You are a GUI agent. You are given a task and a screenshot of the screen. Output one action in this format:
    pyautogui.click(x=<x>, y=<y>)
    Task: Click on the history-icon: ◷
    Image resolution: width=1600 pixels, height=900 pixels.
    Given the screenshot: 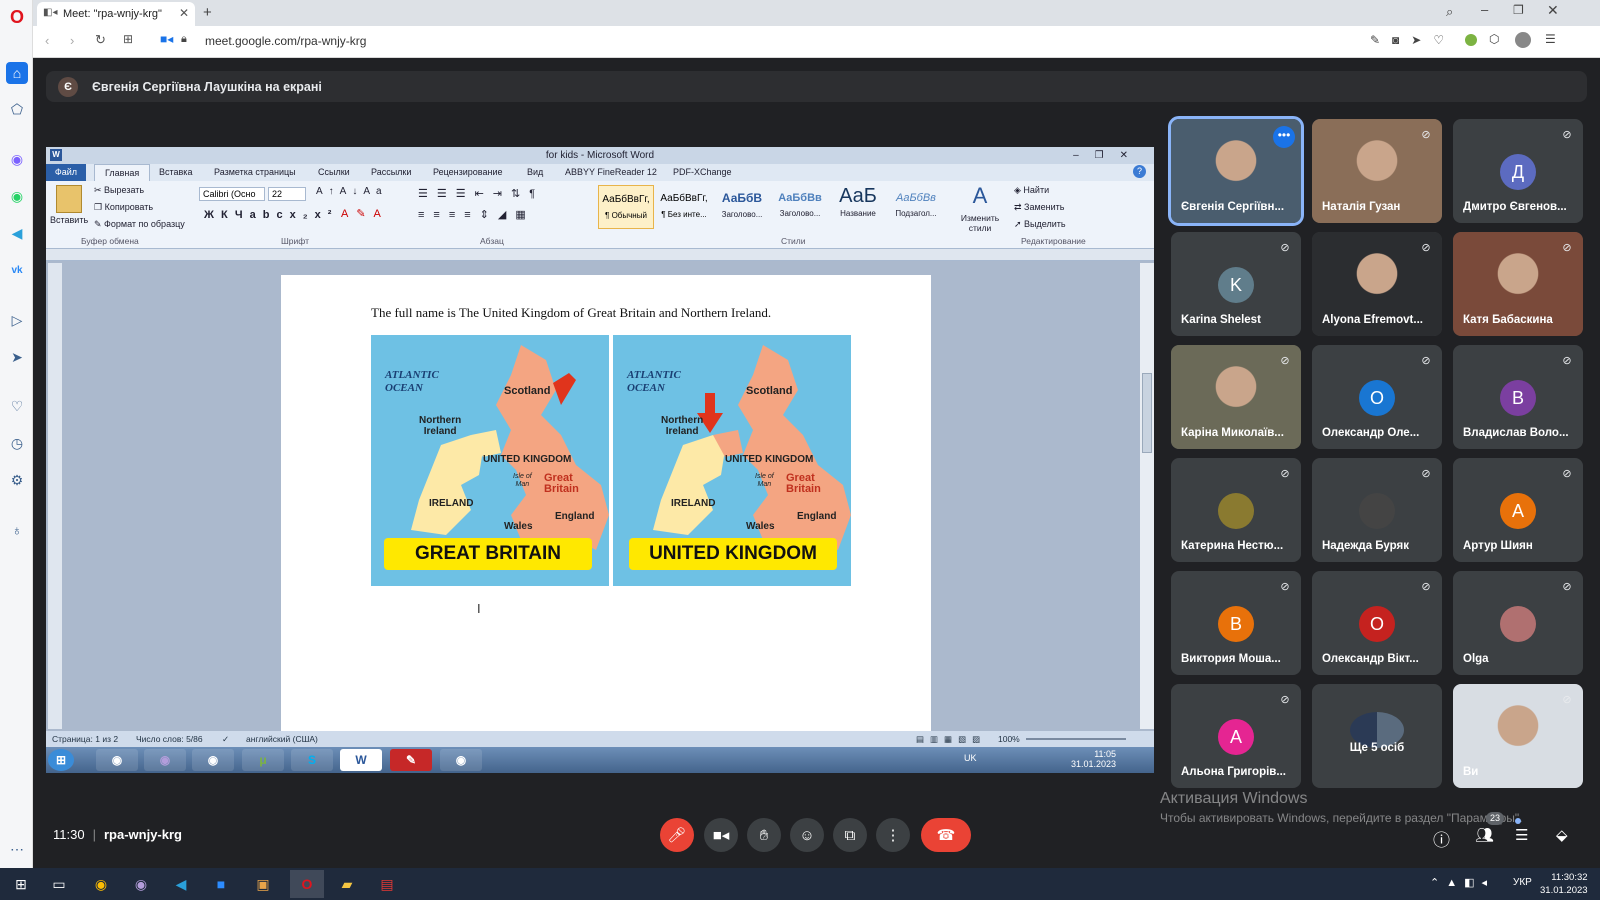 What is the action you would take?
    pyautogui.click(x=17, y=443)
    